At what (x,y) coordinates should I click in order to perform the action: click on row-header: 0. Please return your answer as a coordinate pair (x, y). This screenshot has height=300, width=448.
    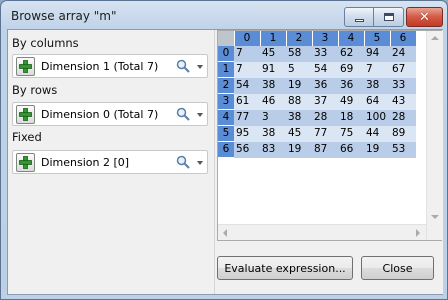
    Looking at the image, I should click on (226, 54).